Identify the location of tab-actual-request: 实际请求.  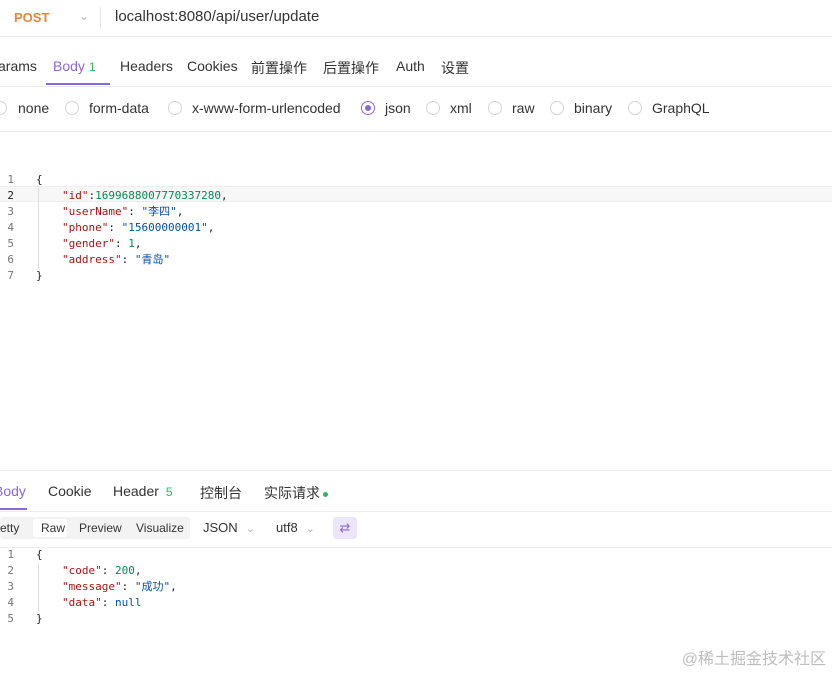
(296, 493).